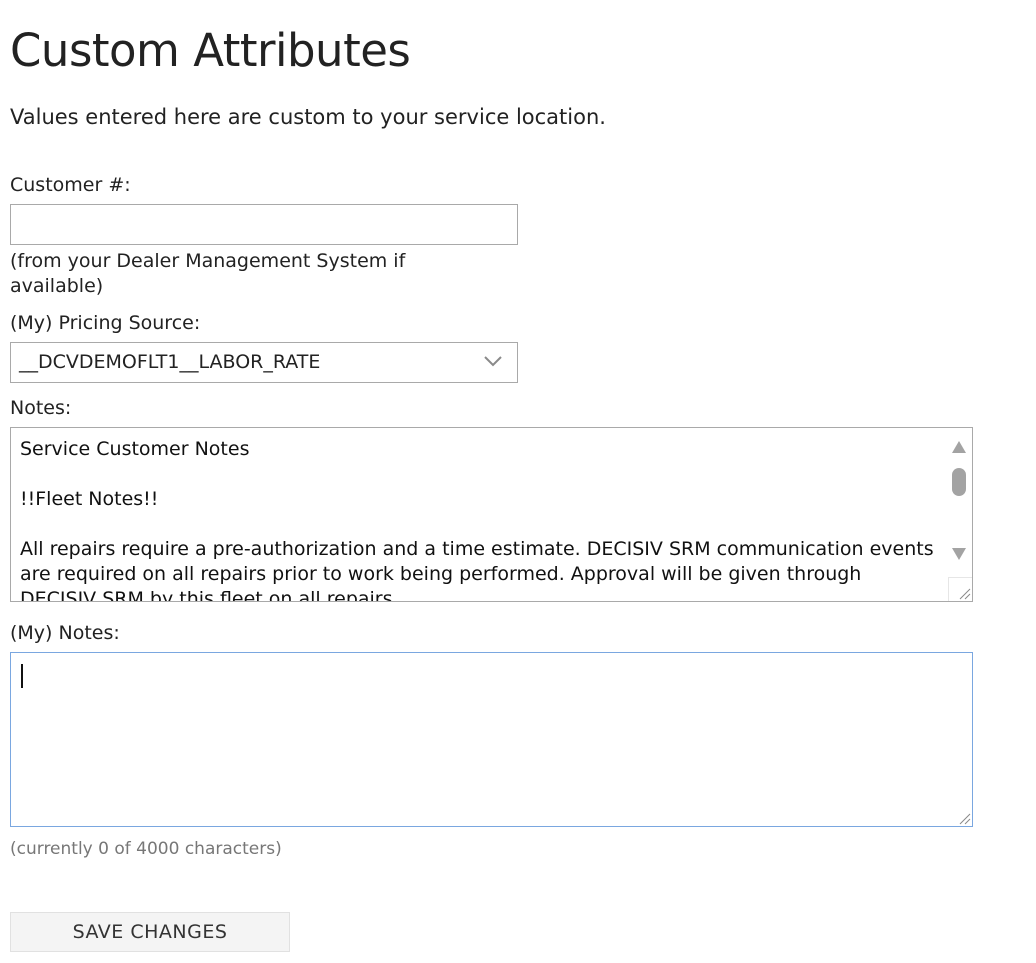 Image resolution: width=1036 pixels, height=963 pixels. What do you see at coordinates (210, 50) in the screenshot?
I see `page-title: Custom Attributes` at bounding box center [210, 50].